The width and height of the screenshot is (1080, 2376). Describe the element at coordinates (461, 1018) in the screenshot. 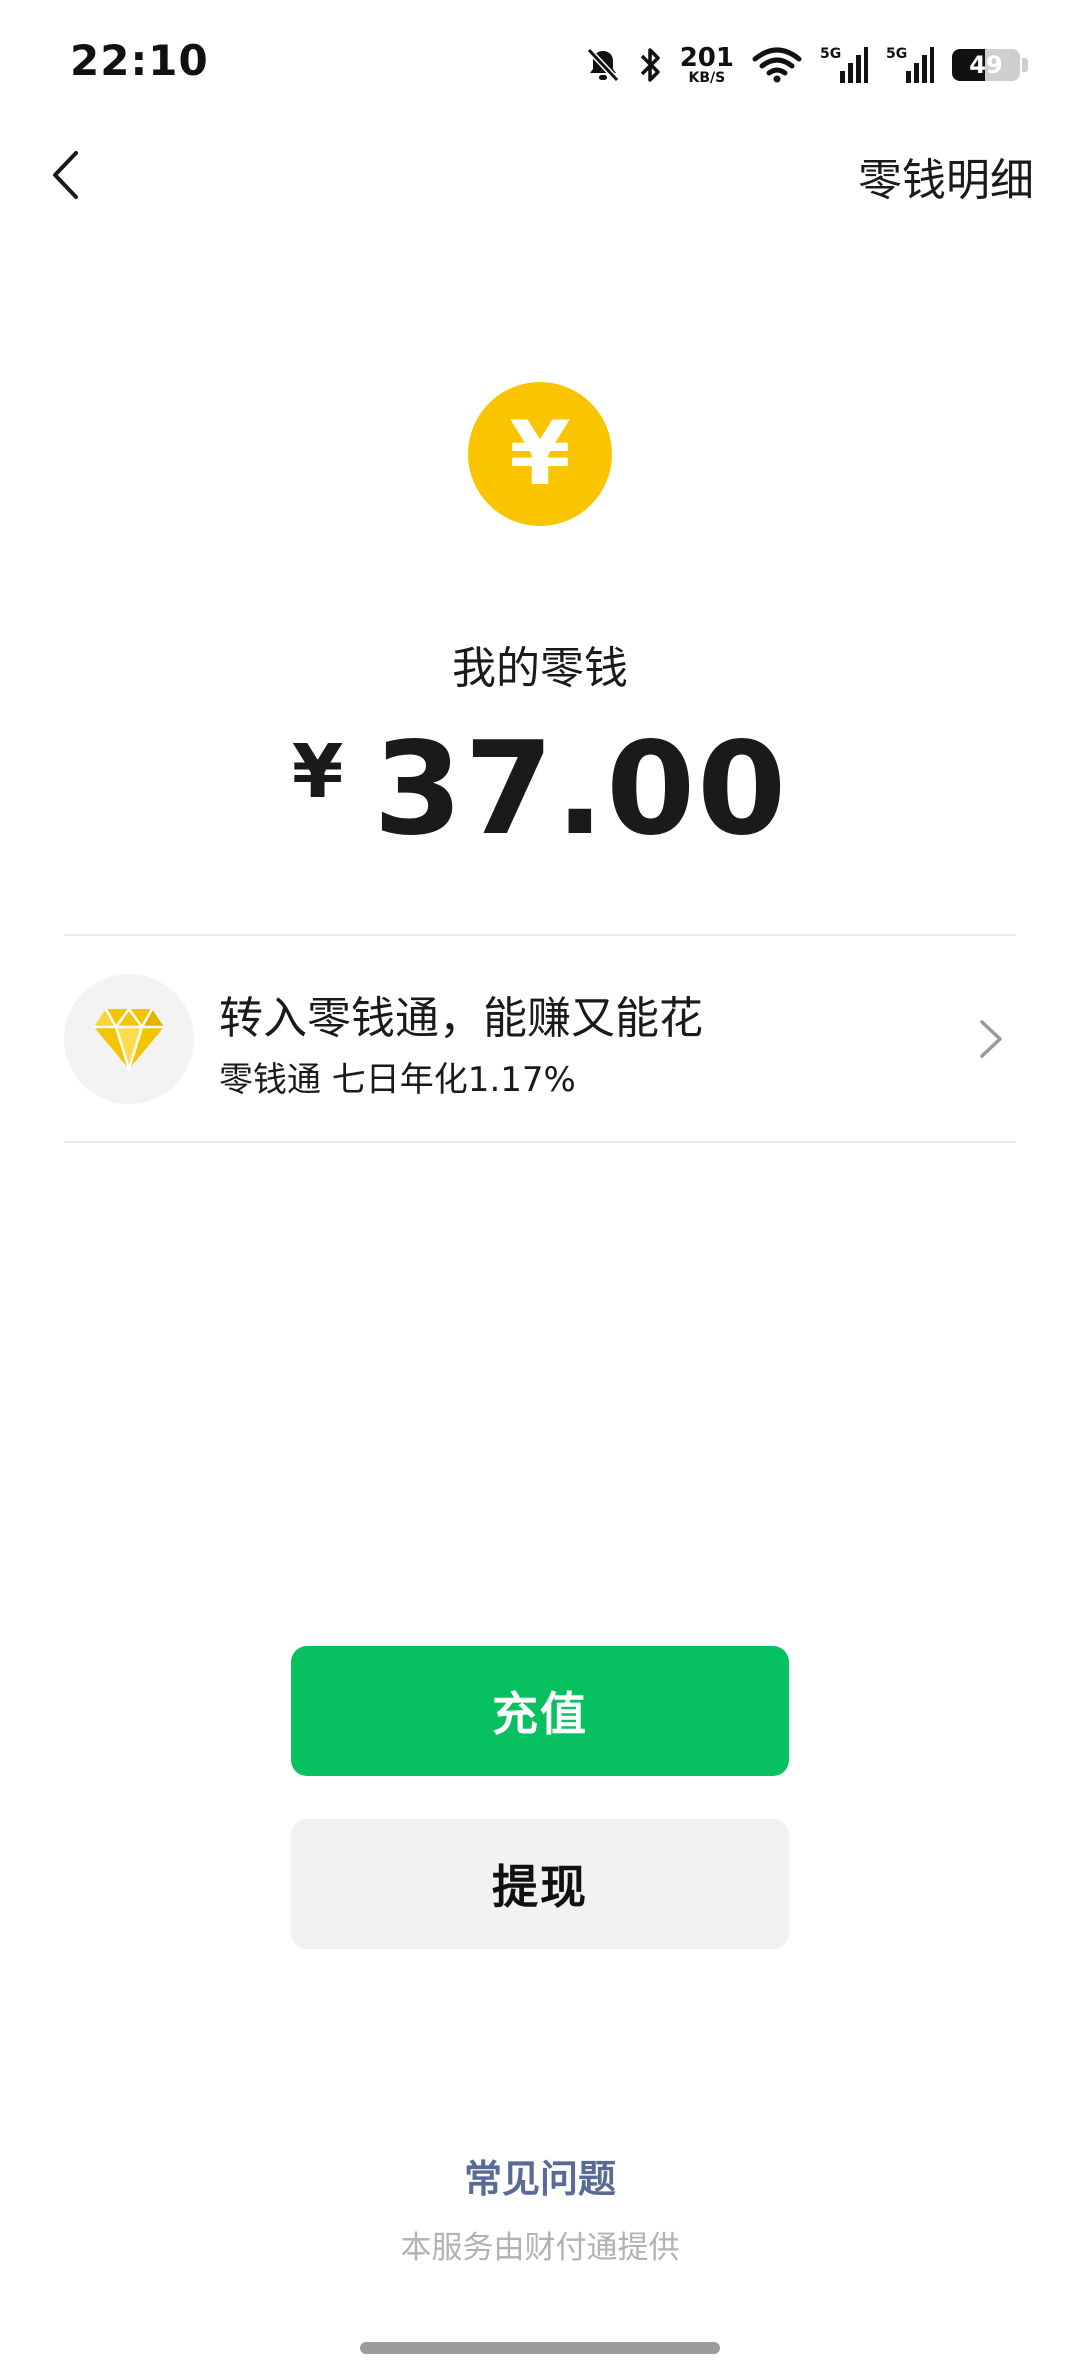

I see `promo-title: 转入零钱通，能赚又能花` at that location.